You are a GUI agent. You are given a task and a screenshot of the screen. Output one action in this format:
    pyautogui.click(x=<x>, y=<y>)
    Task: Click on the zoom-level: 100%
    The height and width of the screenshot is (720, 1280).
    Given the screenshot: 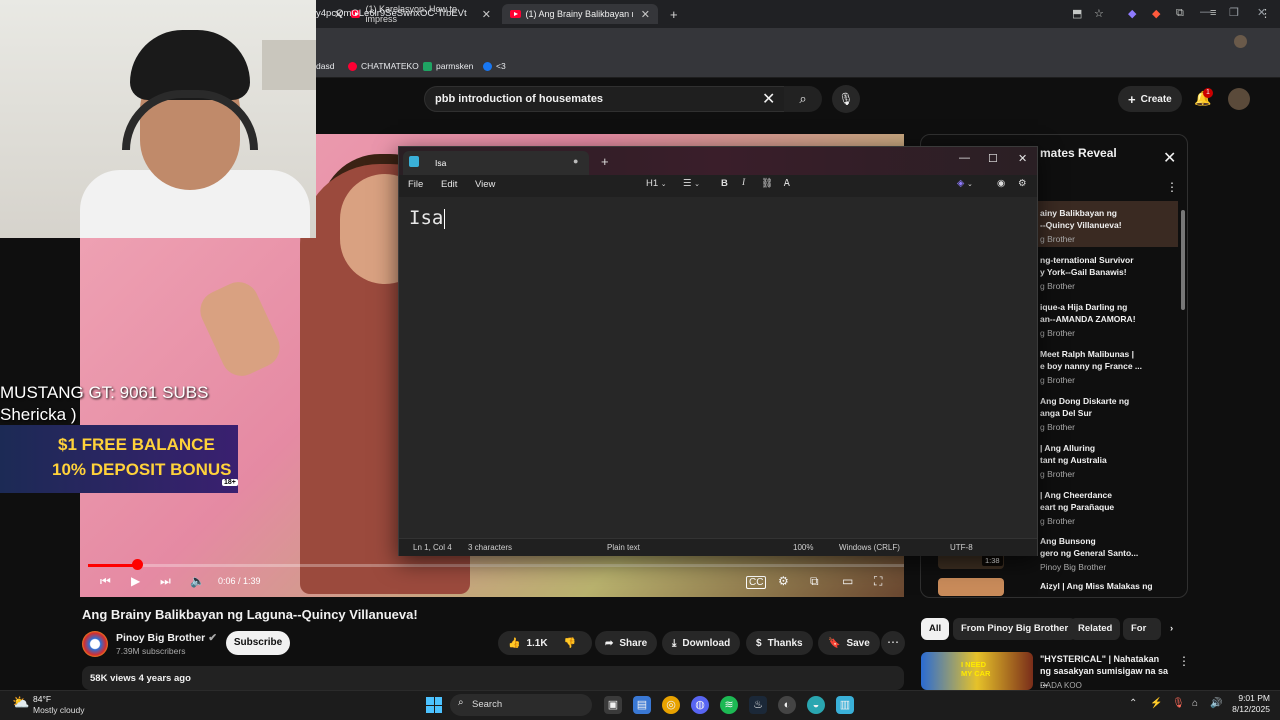 What is the action you would take?
    pyautogui.click(x=803, y=547)
    